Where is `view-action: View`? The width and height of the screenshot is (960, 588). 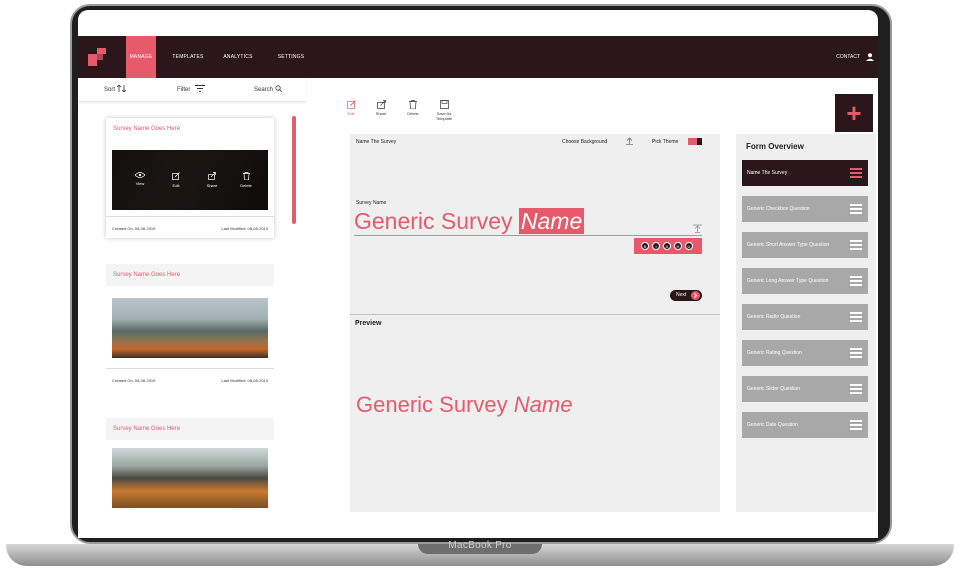
view-action: View is located at coordinates (140, 179).